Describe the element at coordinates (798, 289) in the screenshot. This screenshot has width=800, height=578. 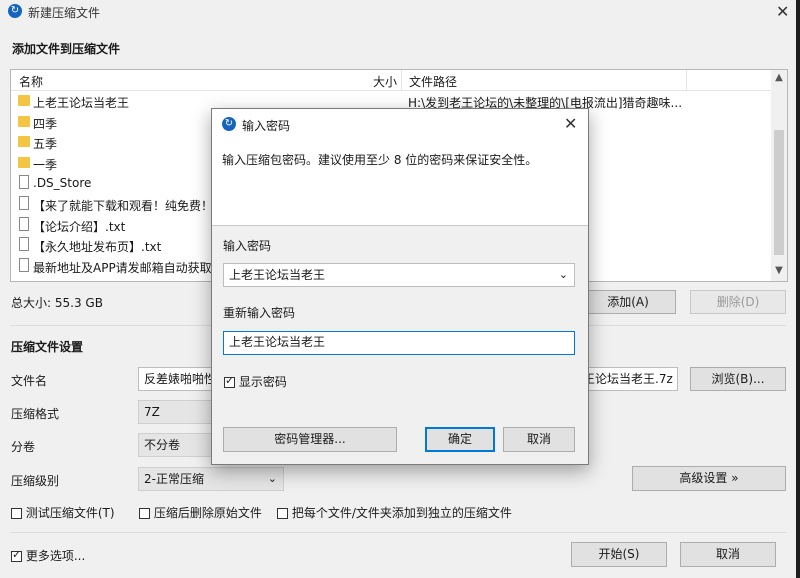
I see `window-edge` at that location.